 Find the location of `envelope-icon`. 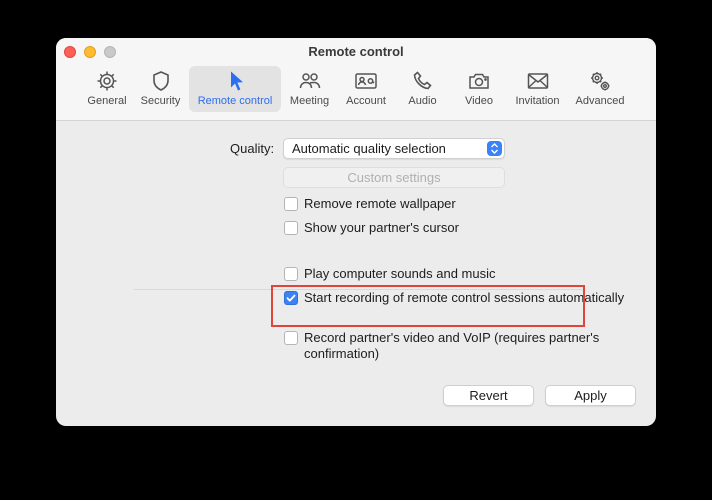

envelope-icon is located at coordinates (537, 81).